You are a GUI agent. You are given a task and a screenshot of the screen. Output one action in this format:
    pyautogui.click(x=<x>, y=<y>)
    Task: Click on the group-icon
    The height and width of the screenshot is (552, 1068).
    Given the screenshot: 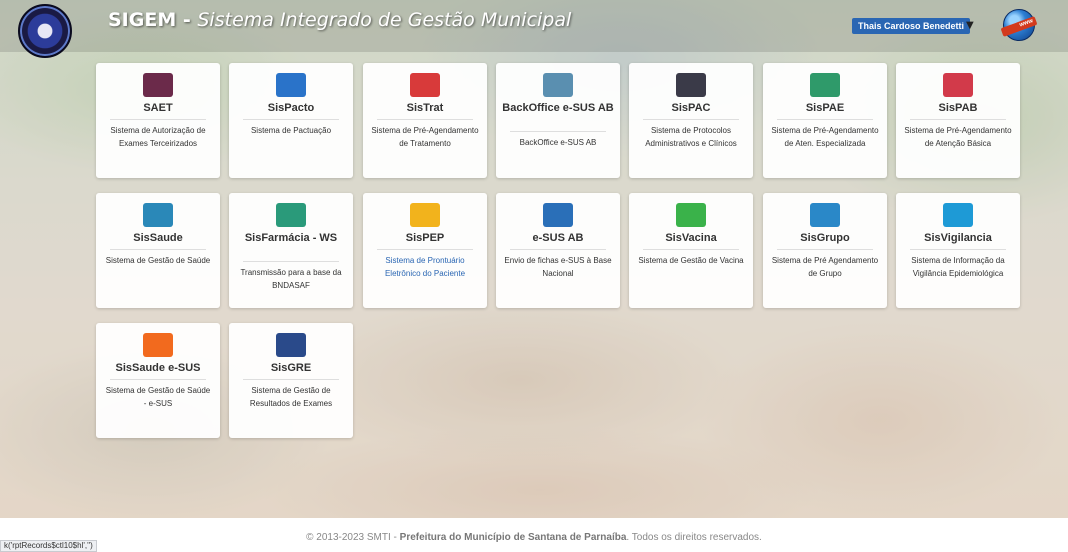 What is the action you would take?
    pyautogui.click(x=825, y=215)
    